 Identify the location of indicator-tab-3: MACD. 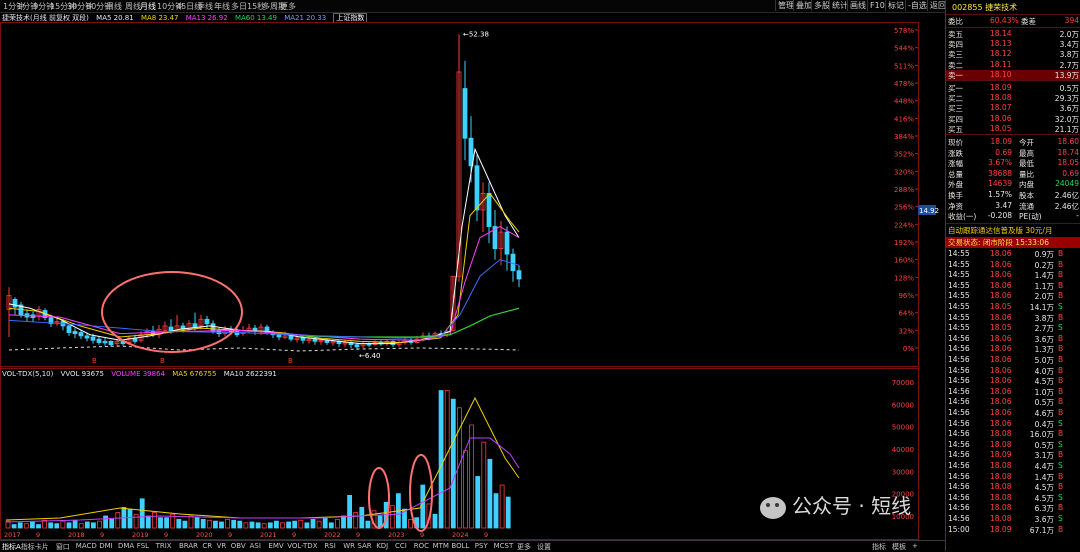
(86, 546).